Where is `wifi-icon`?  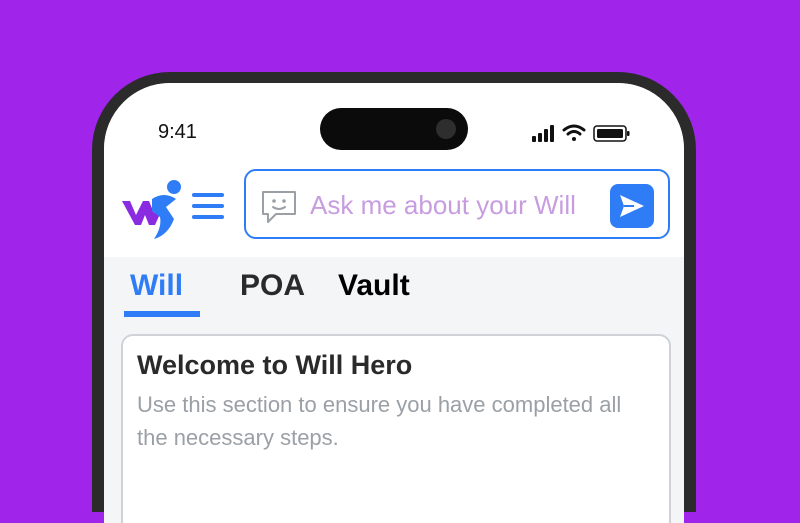 wifi-icon is located at coordinates (574, 132).